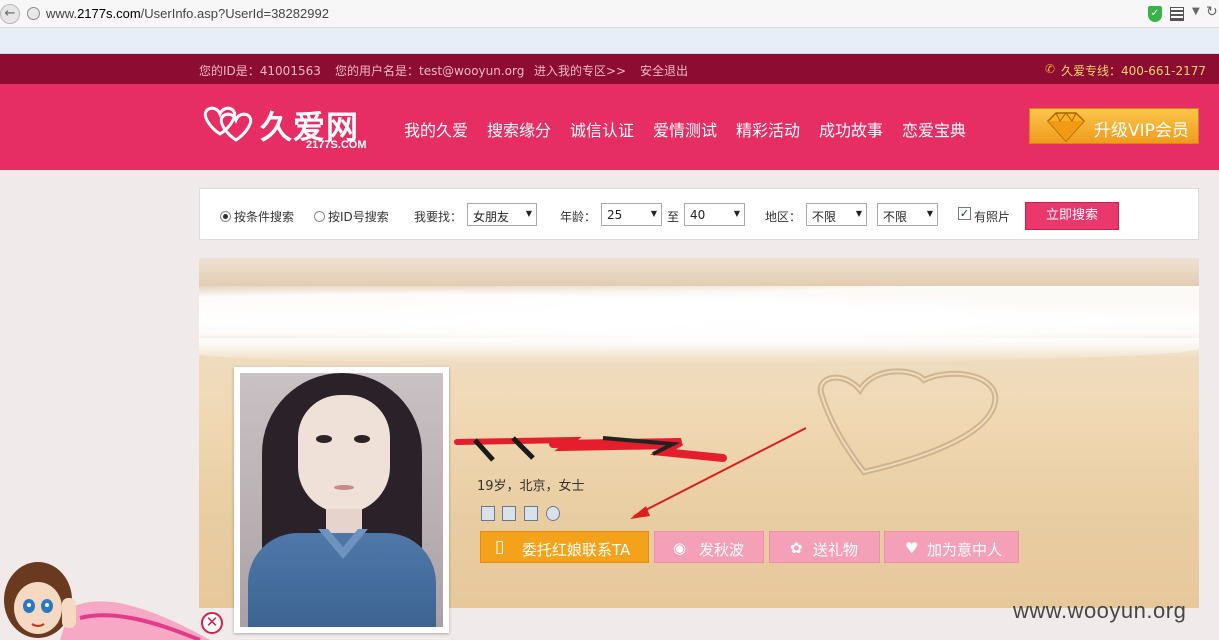  Describe the element at coordinates (718, 473) in the screenshot. I see `annotation-arrow` at that location.